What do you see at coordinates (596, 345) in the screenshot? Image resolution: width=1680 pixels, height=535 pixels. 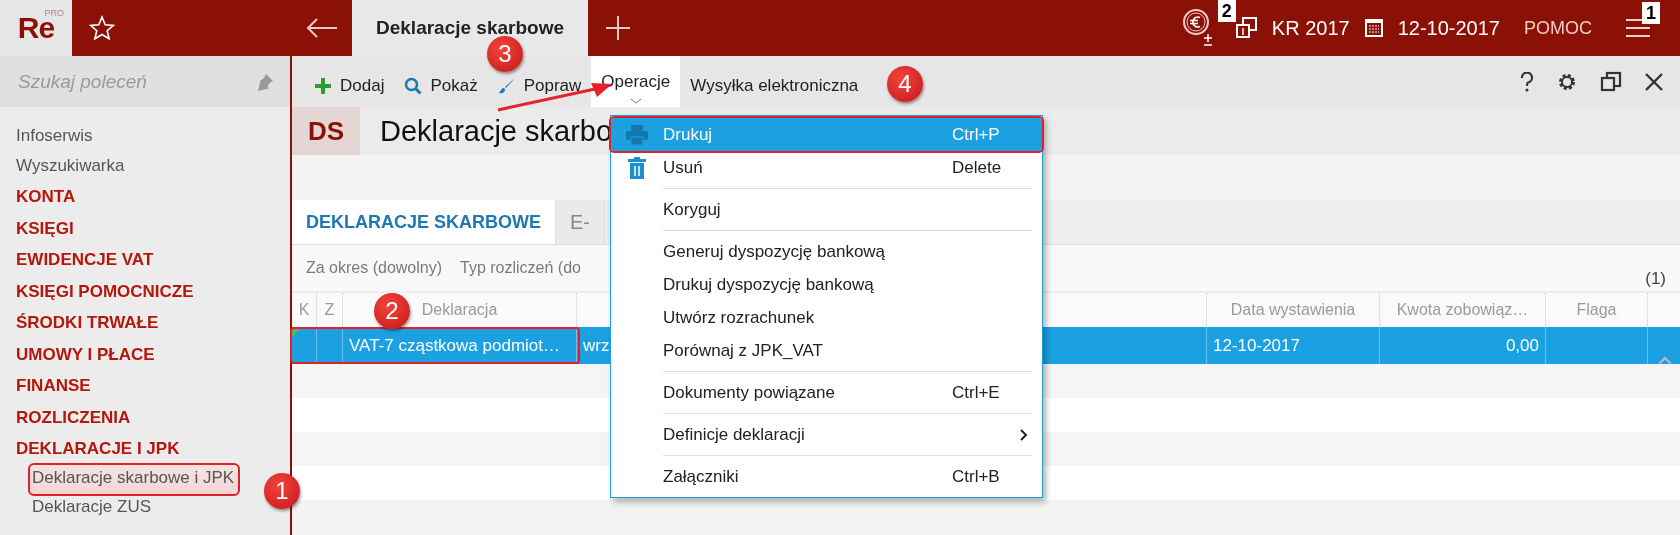 I see `table-cell: wrz` at bounding box center [596, 345].